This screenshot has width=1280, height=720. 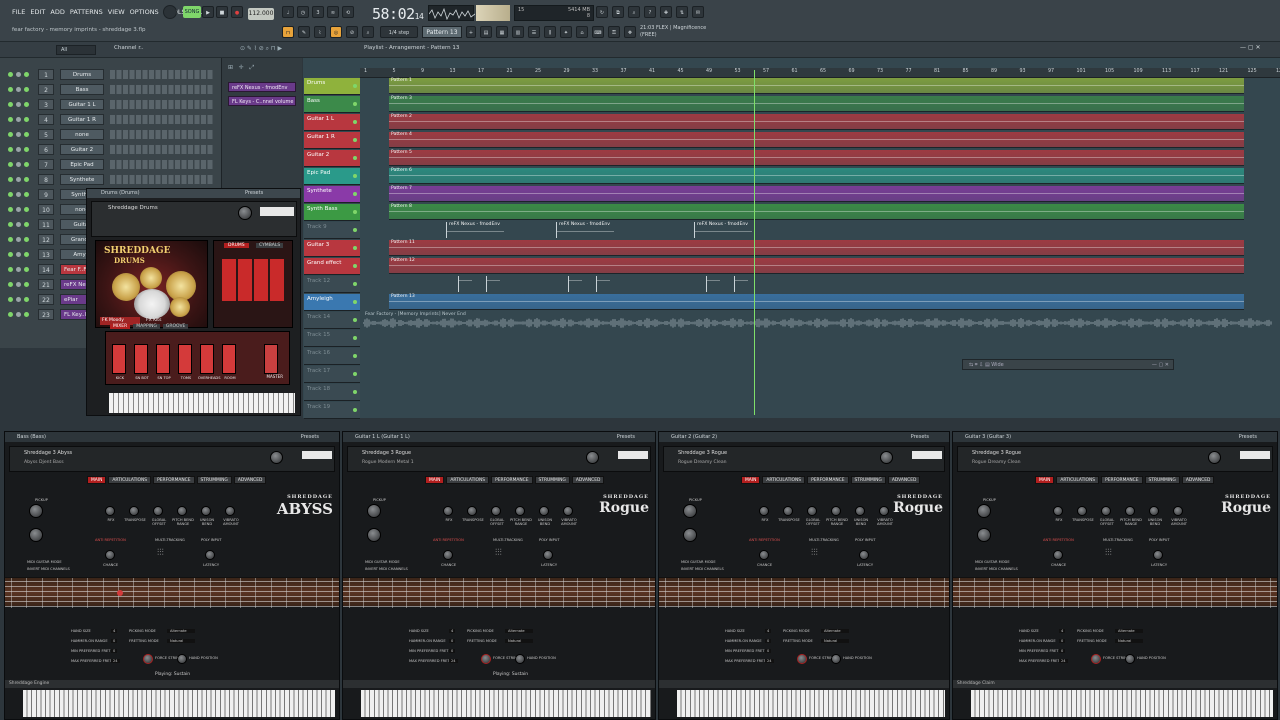 I want to click on track-header: Track 18, so click(x=332, y=392).